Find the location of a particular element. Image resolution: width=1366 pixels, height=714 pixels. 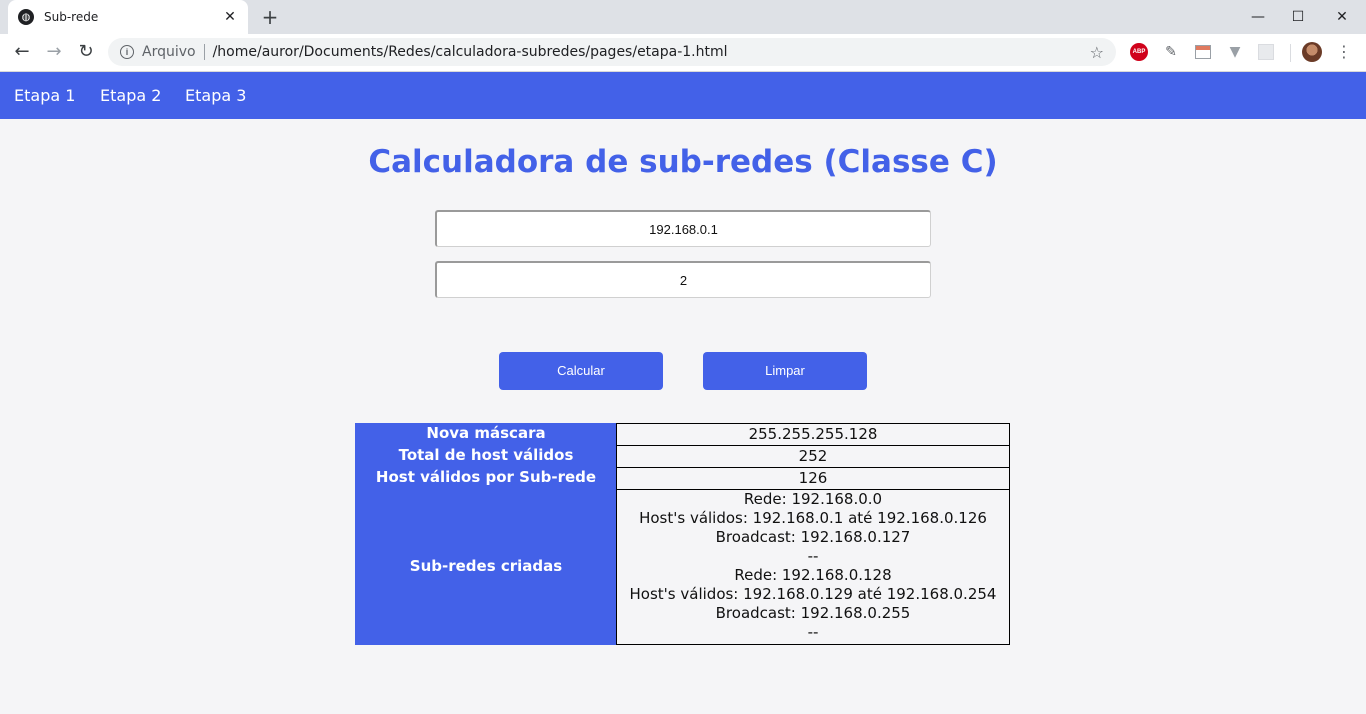

subnet-line: Rede: 192.168.0.128 is located at coordinates (813, 575).